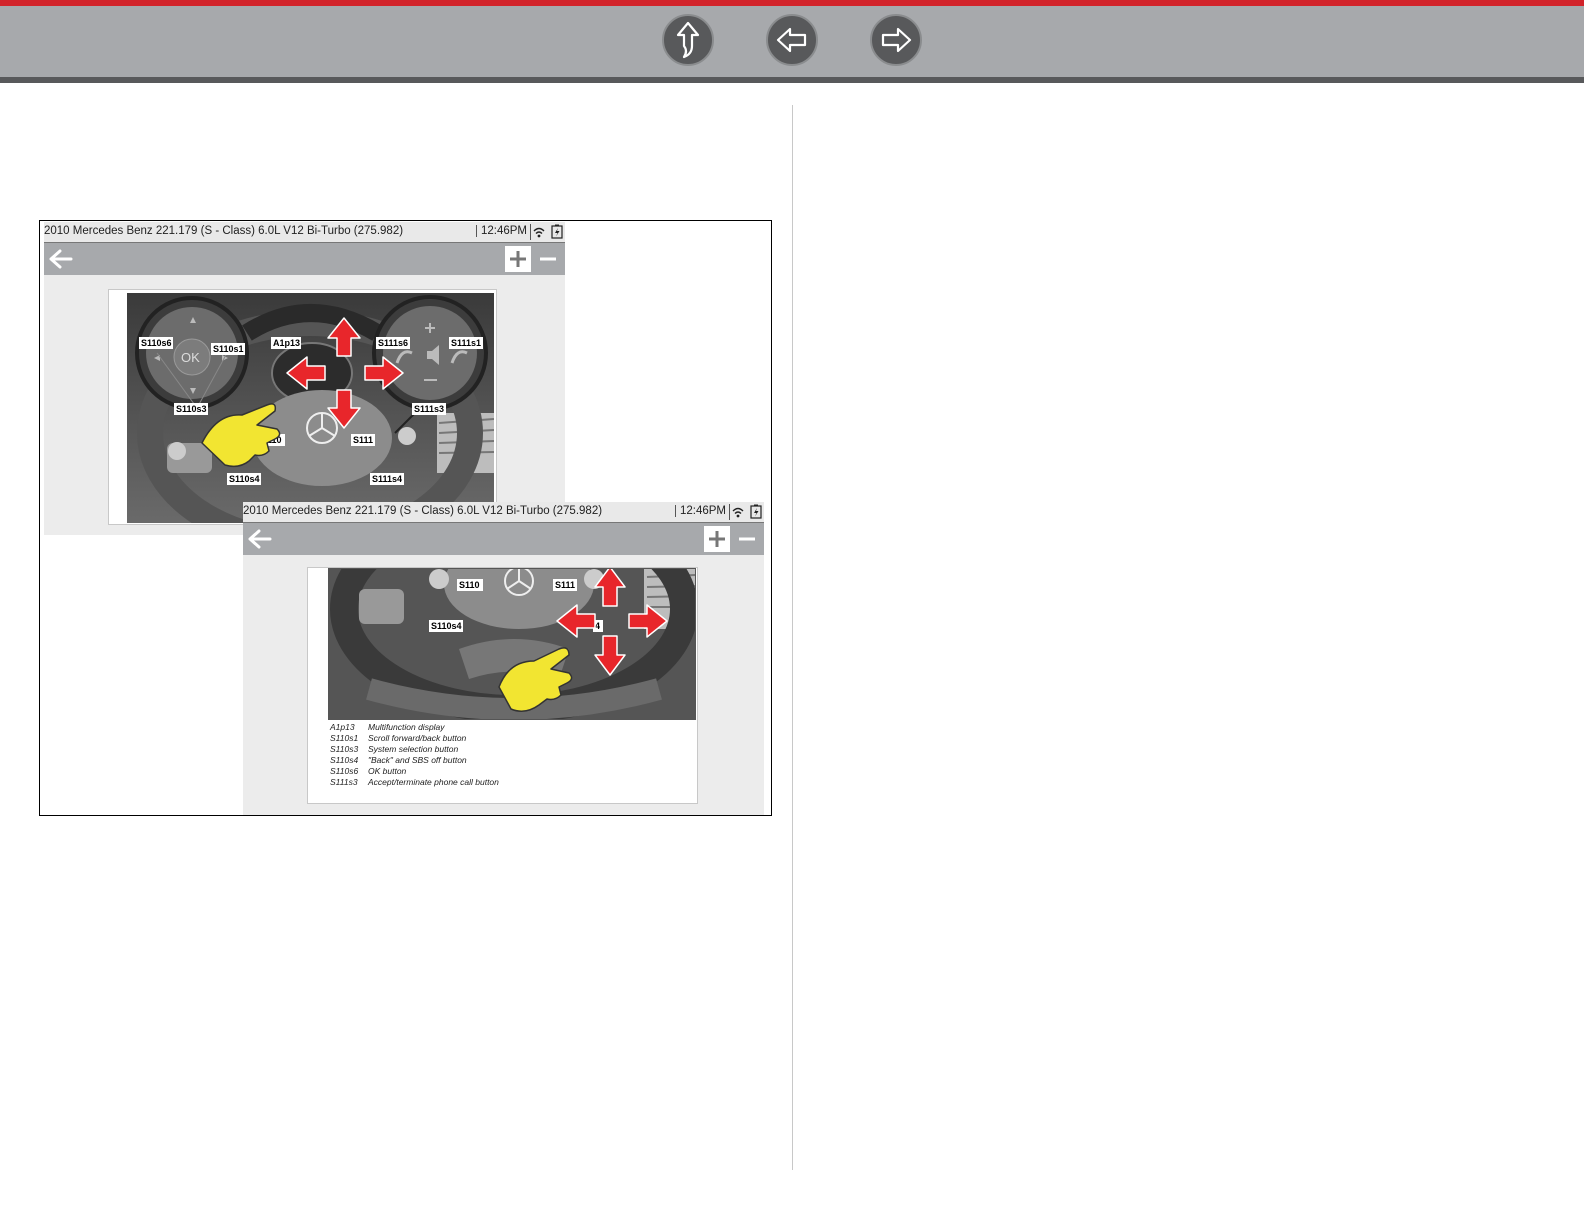  What do you see at coordinates (466, 343) in the screenshot?
I see `label-s111s1: S111s1` at bounding box center [466, 343].